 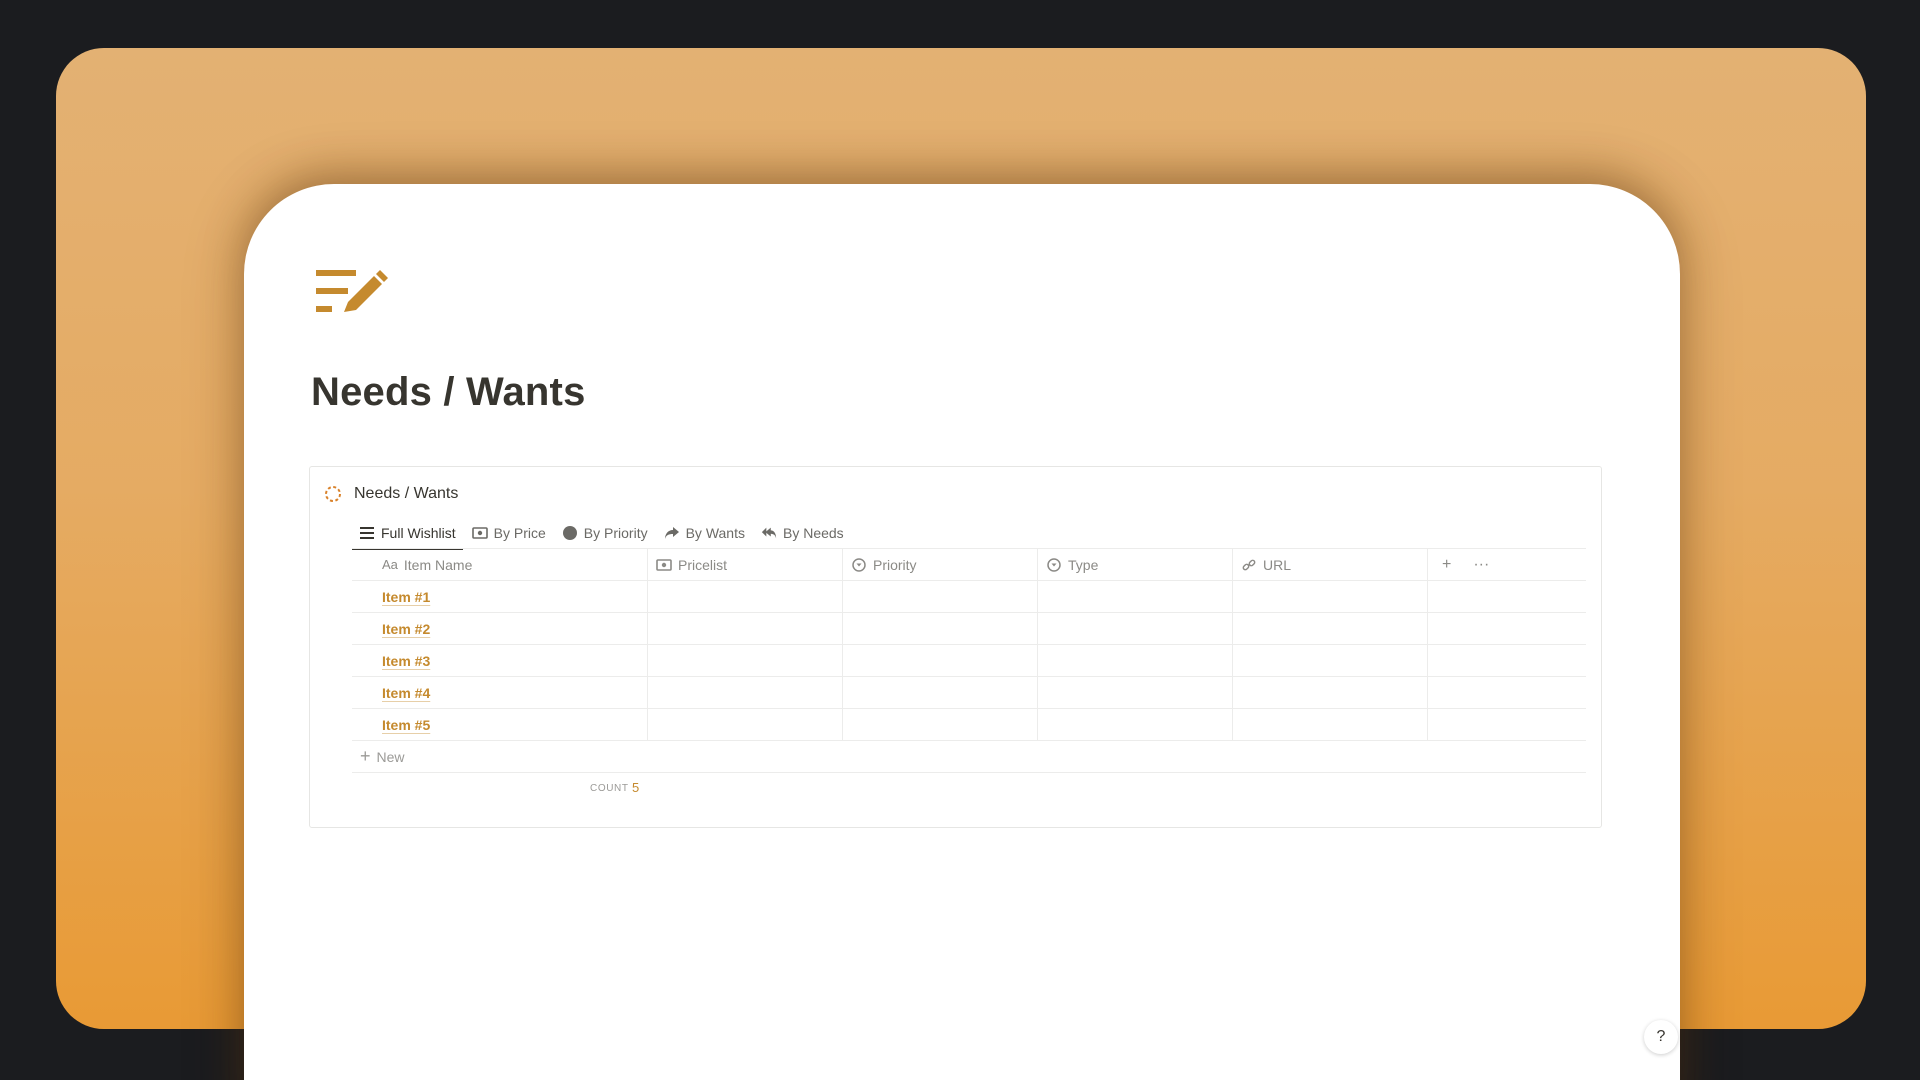 What do you see at coordinates (1083, 564) in the screenshot?
I see `column-label: Type` at bounding box center [1083, 564].